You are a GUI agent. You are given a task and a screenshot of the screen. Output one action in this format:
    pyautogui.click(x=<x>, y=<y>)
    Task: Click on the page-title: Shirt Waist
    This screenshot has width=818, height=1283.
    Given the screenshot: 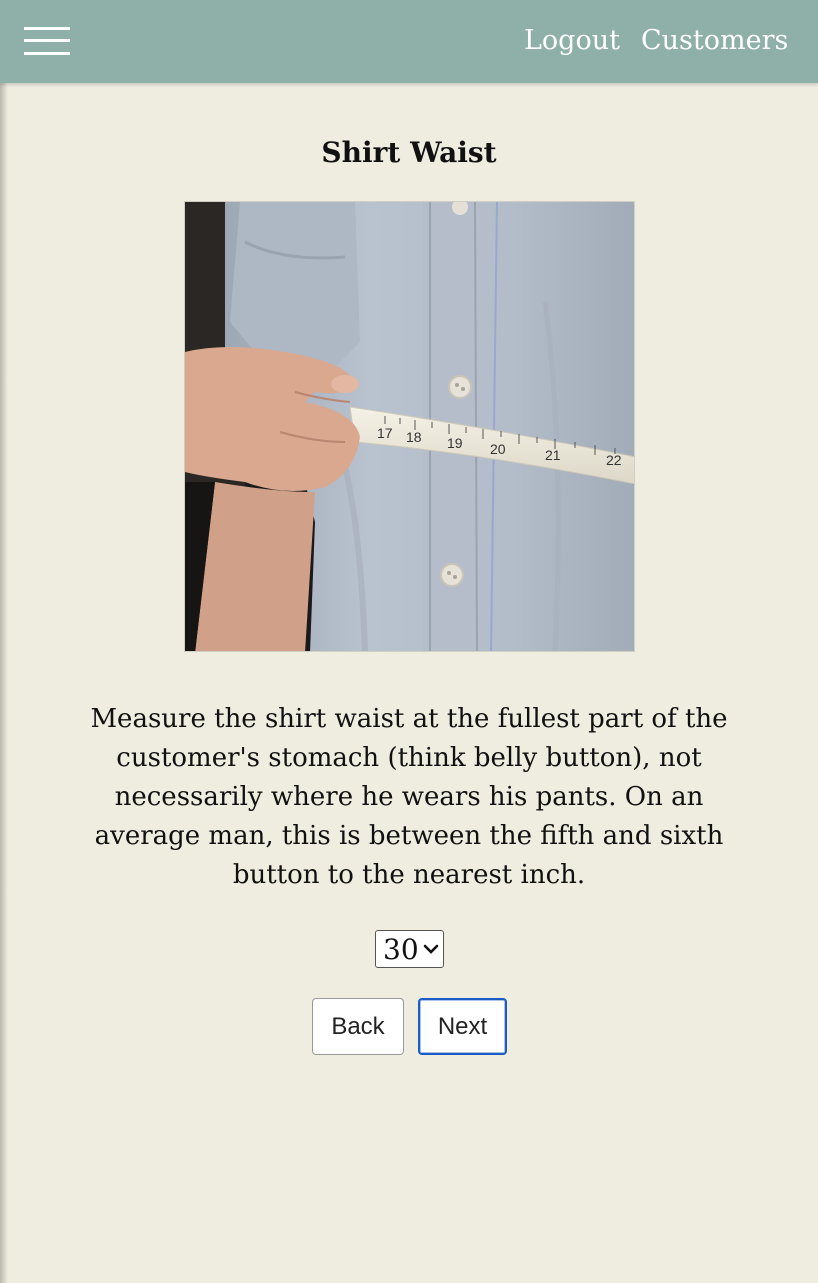 What is the action you would take?
    pyautogui.click(x=409, y=152)
    